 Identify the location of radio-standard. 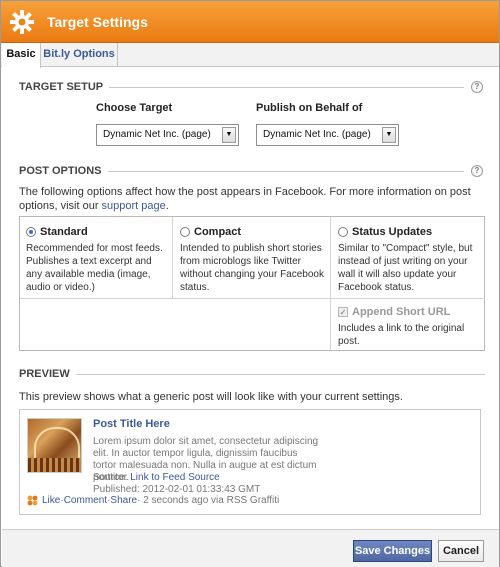
(31, 232).